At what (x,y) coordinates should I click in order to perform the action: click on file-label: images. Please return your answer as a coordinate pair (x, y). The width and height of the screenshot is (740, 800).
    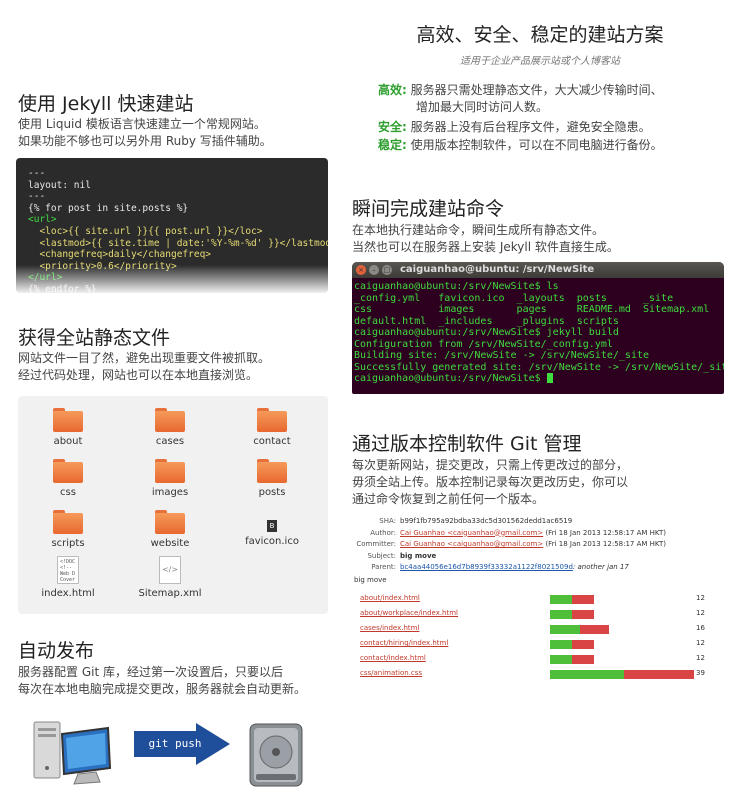
    Looking at the image, I should click on (170, 492).